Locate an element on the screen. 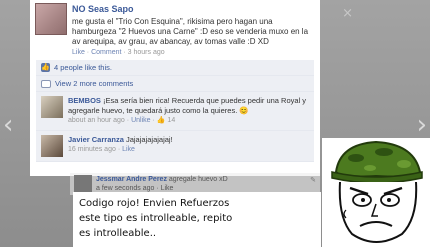 The height and width of the screenshot is (247, 430). comment-bubble-icon is located at coordinates (46, 83).